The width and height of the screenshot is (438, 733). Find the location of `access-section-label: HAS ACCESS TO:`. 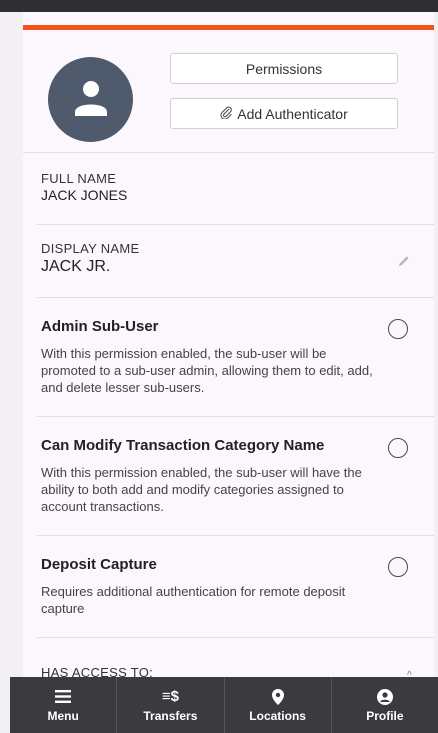

access-section-label: HAS ACCESS TO: is located at coordinates (97, 671).